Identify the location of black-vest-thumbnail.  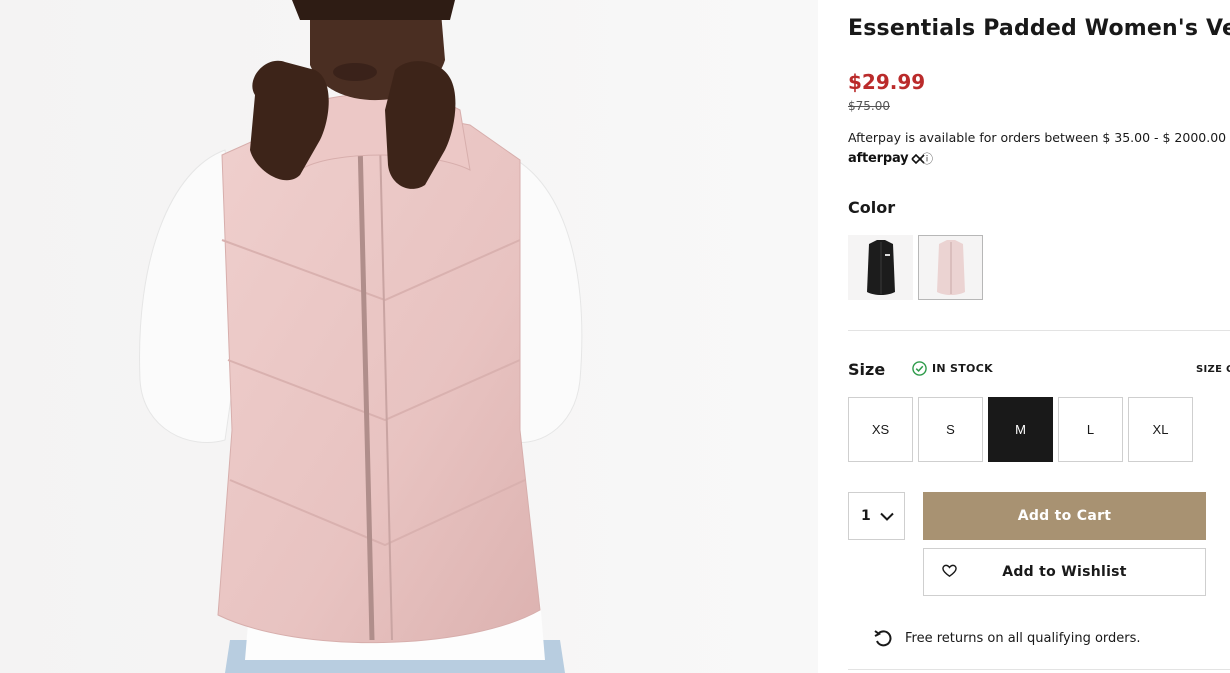
(880, 267).